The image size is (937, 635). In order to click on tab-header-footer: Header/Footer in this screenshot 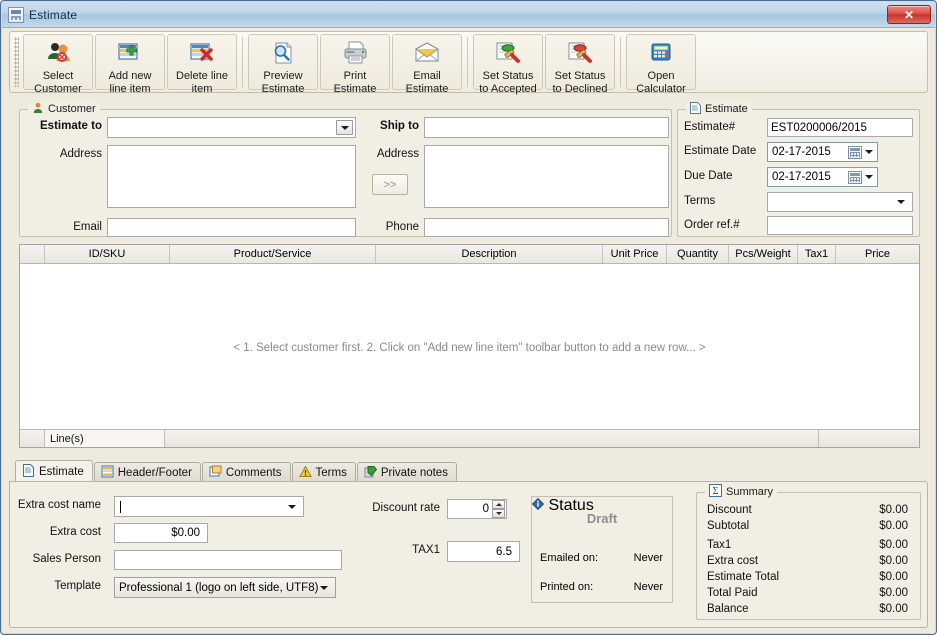, I will do `click(147, 472)`.